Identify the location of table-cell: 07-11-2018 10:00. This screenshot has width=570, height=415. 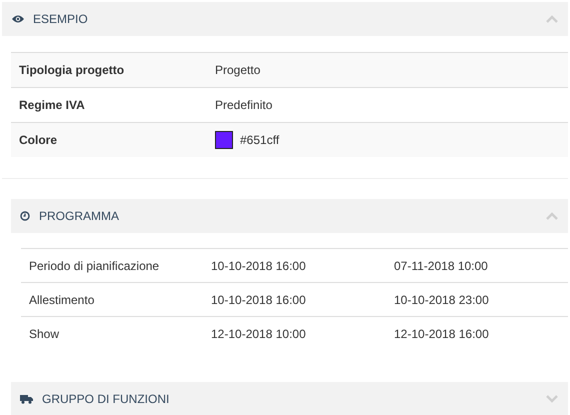
(441, 265).